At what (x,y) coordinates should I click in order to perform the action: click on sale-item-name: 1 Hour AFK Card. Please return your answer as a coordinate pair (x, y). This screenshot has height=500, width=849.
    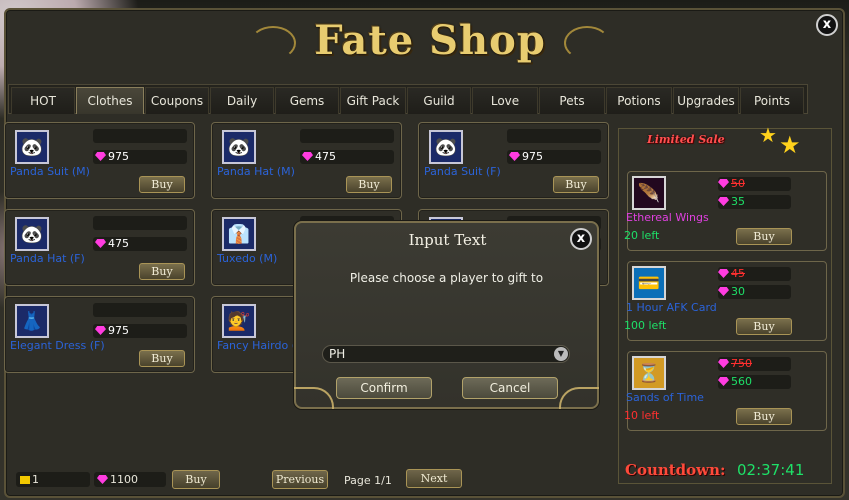
    Looking at the image, I should click on (671, 307).